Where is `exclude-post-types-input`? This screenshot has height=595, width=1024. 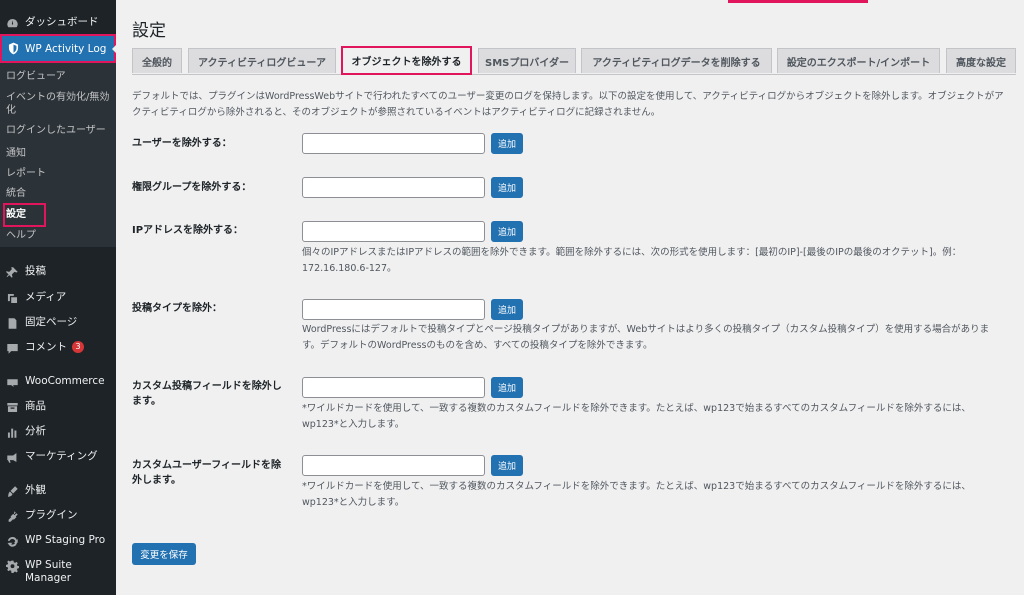 exclude-post-types-input is located at coordinates (393, 309).